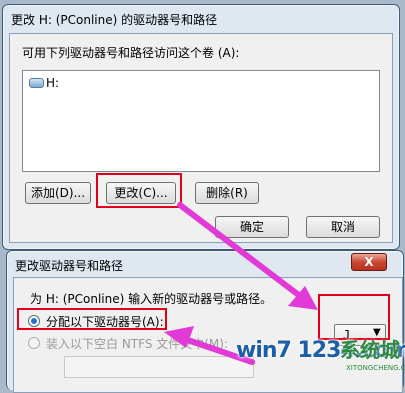 This screenshot has height=393, width=405. I want to click on dialog-title-bar: 更改驱动器号和路径 X, so click(205, 264).